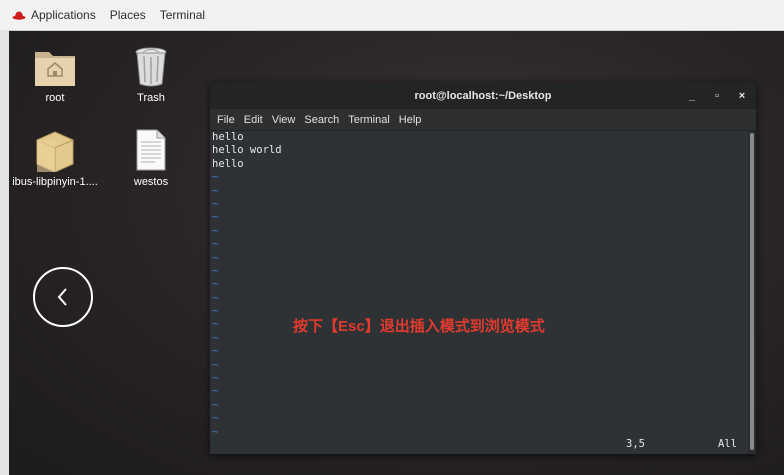  Describe the element at coordinates (55, 98) in the screenshot. I see `desktop-icon-label: root` at that location.